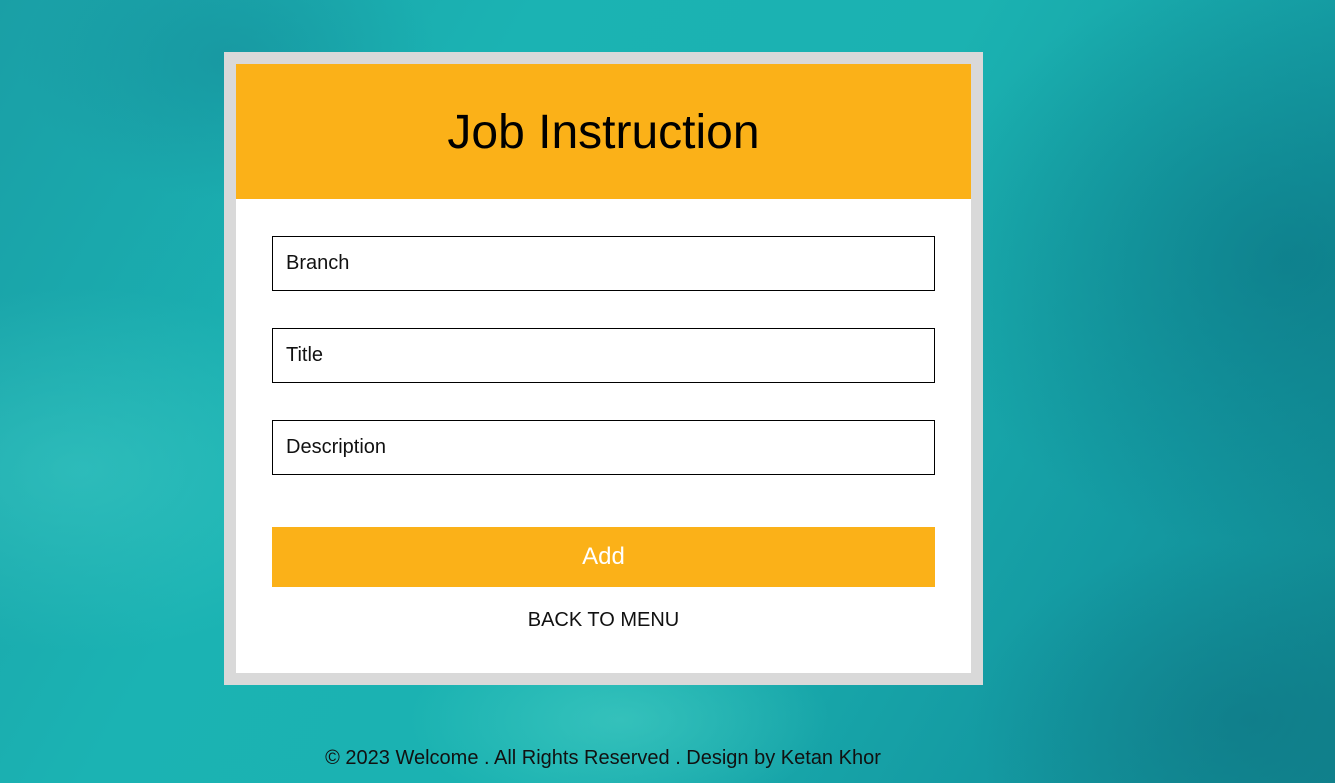  Describe the element at coordinates (603, 355) in the screenshot. I see `title-input` at that location.